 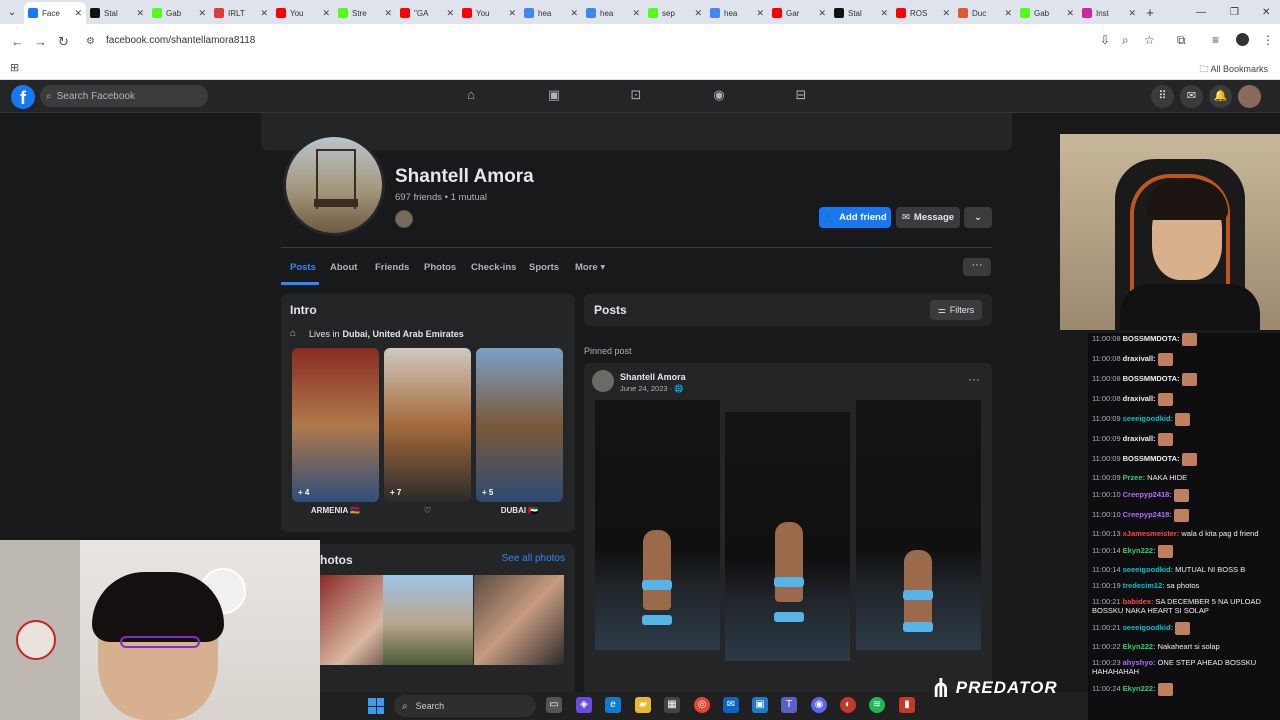 What do you see at coordinates (1201, 12) in the screenshot?
I see `minimize-icon: —` at bounding box center [1201, 12].